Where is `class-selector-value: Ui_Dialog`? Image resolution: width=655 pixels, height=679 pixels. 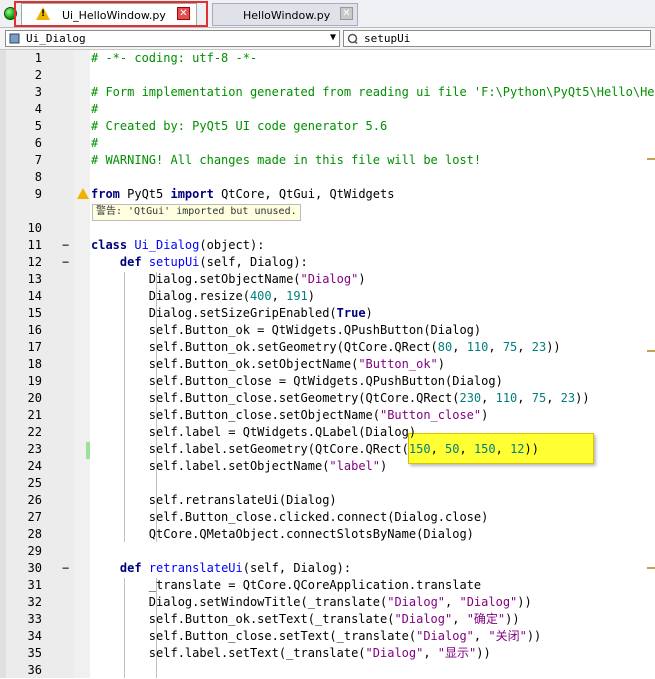
class-selector-value: Ui_Dialog is located at coordinates (56, 38).